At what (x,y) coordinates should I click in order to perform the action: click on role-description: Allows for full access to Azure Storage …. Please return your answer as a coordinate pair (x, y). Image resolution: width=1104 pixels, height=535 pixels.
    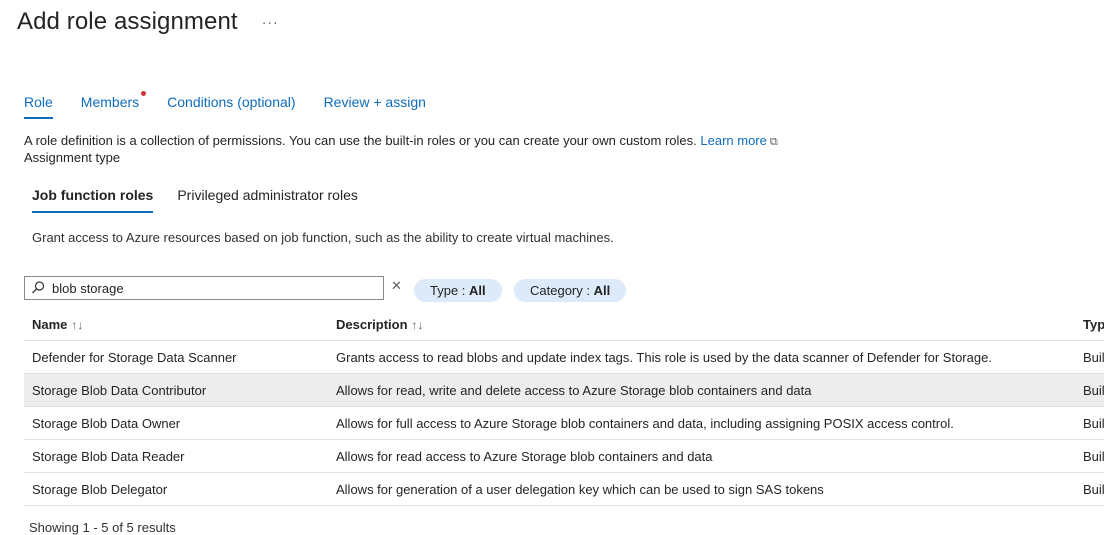
    Looking at the image, I should click on (701, 423).